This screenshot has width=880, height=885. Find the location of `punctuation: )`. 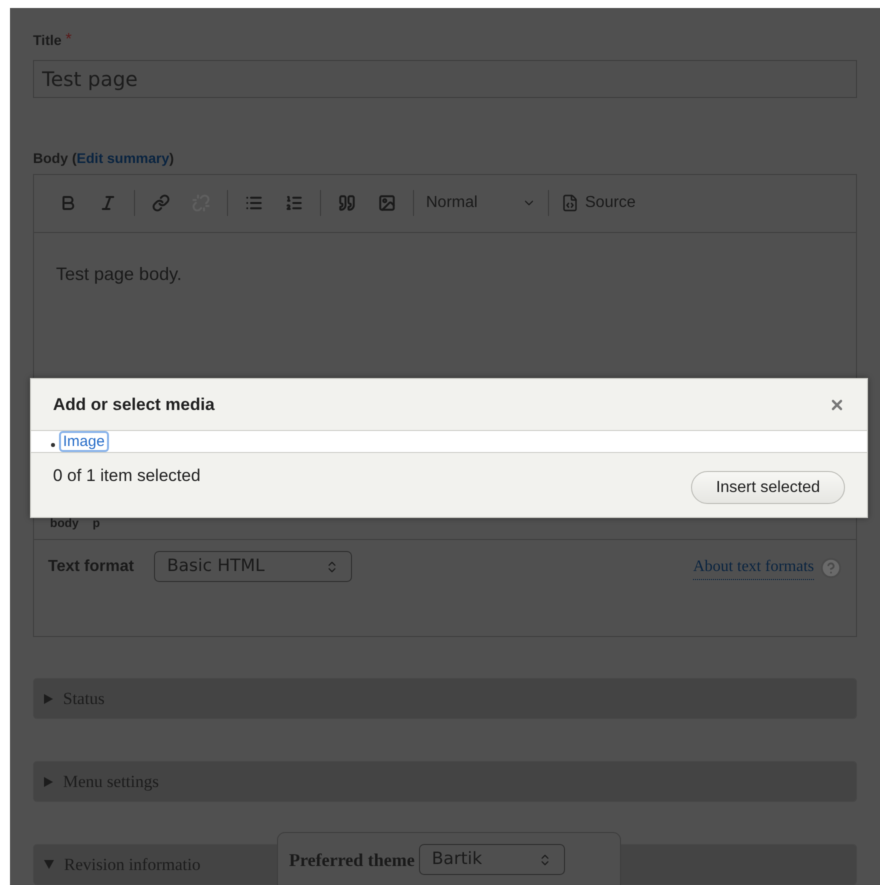

punctuation: ) is located at coordinates (171, 158).